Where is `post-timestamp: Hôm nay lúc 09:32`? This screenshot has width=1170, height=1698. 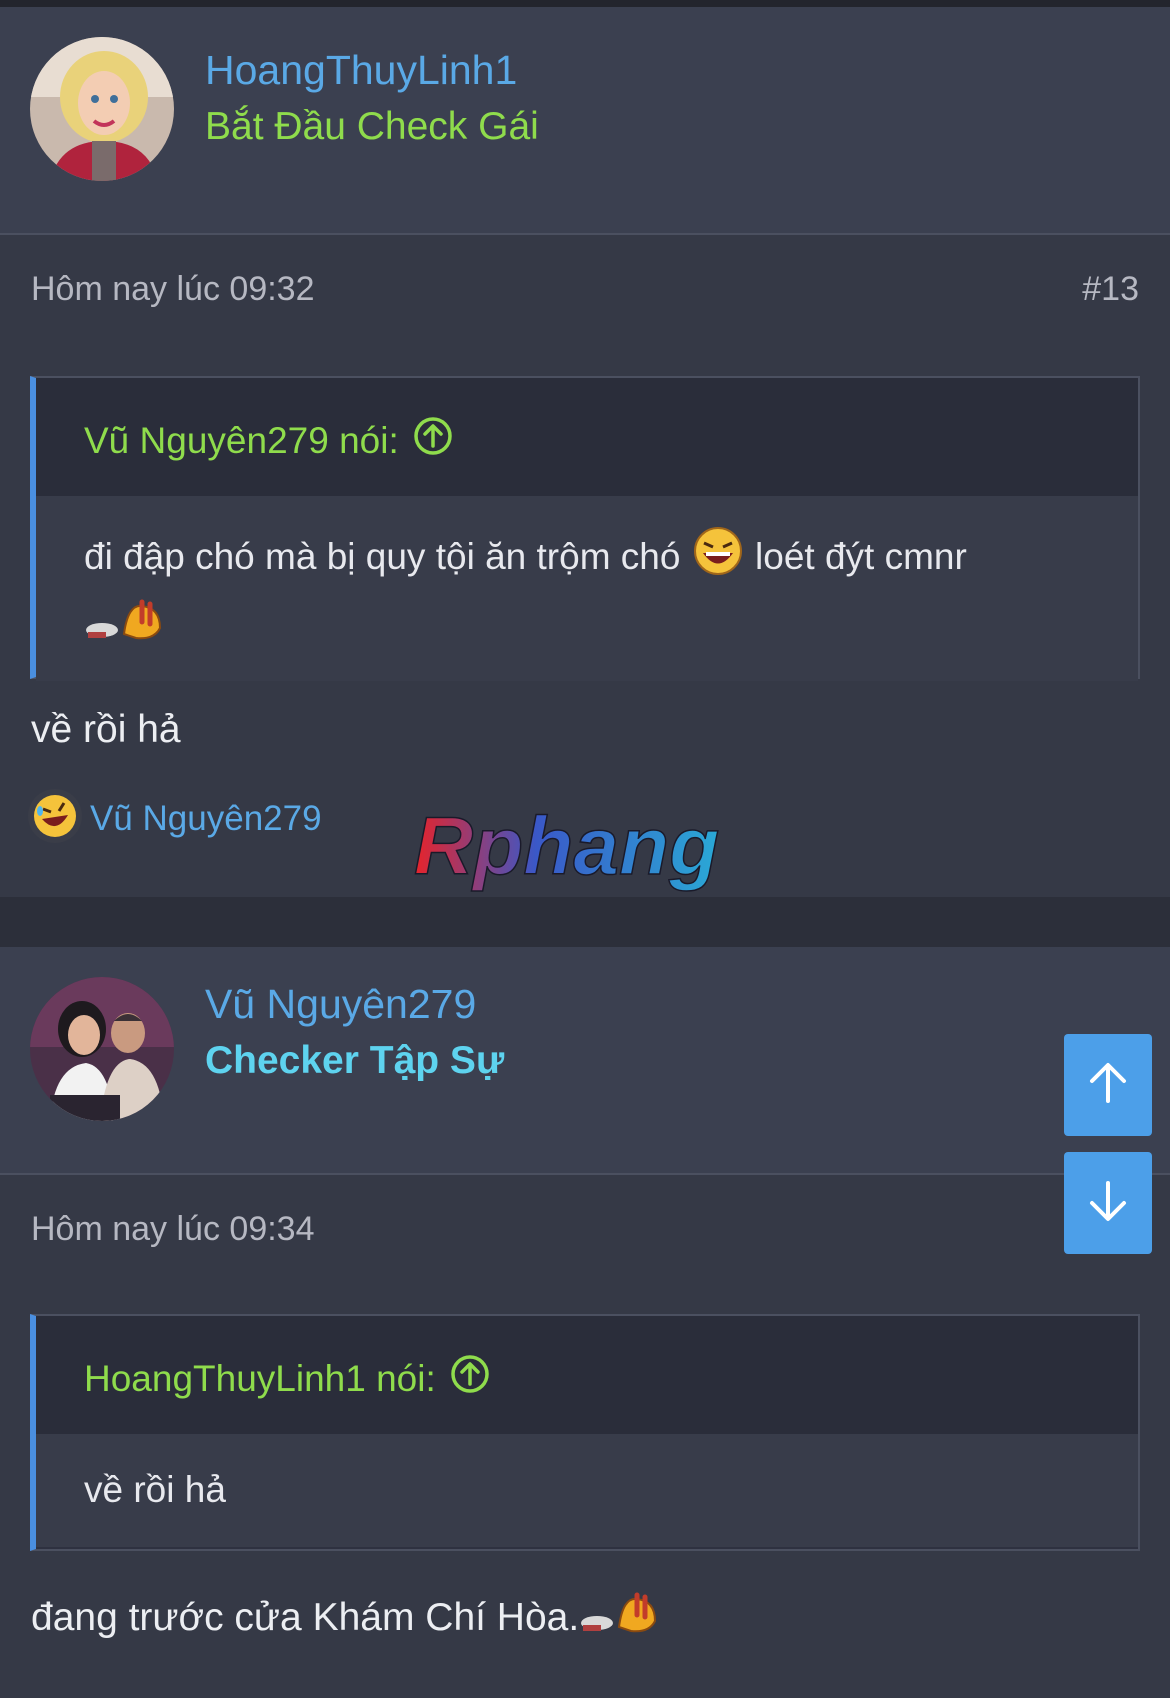
post-timestamp: Hôm nay lúc 09:32 is located at coordinates (173, 289).